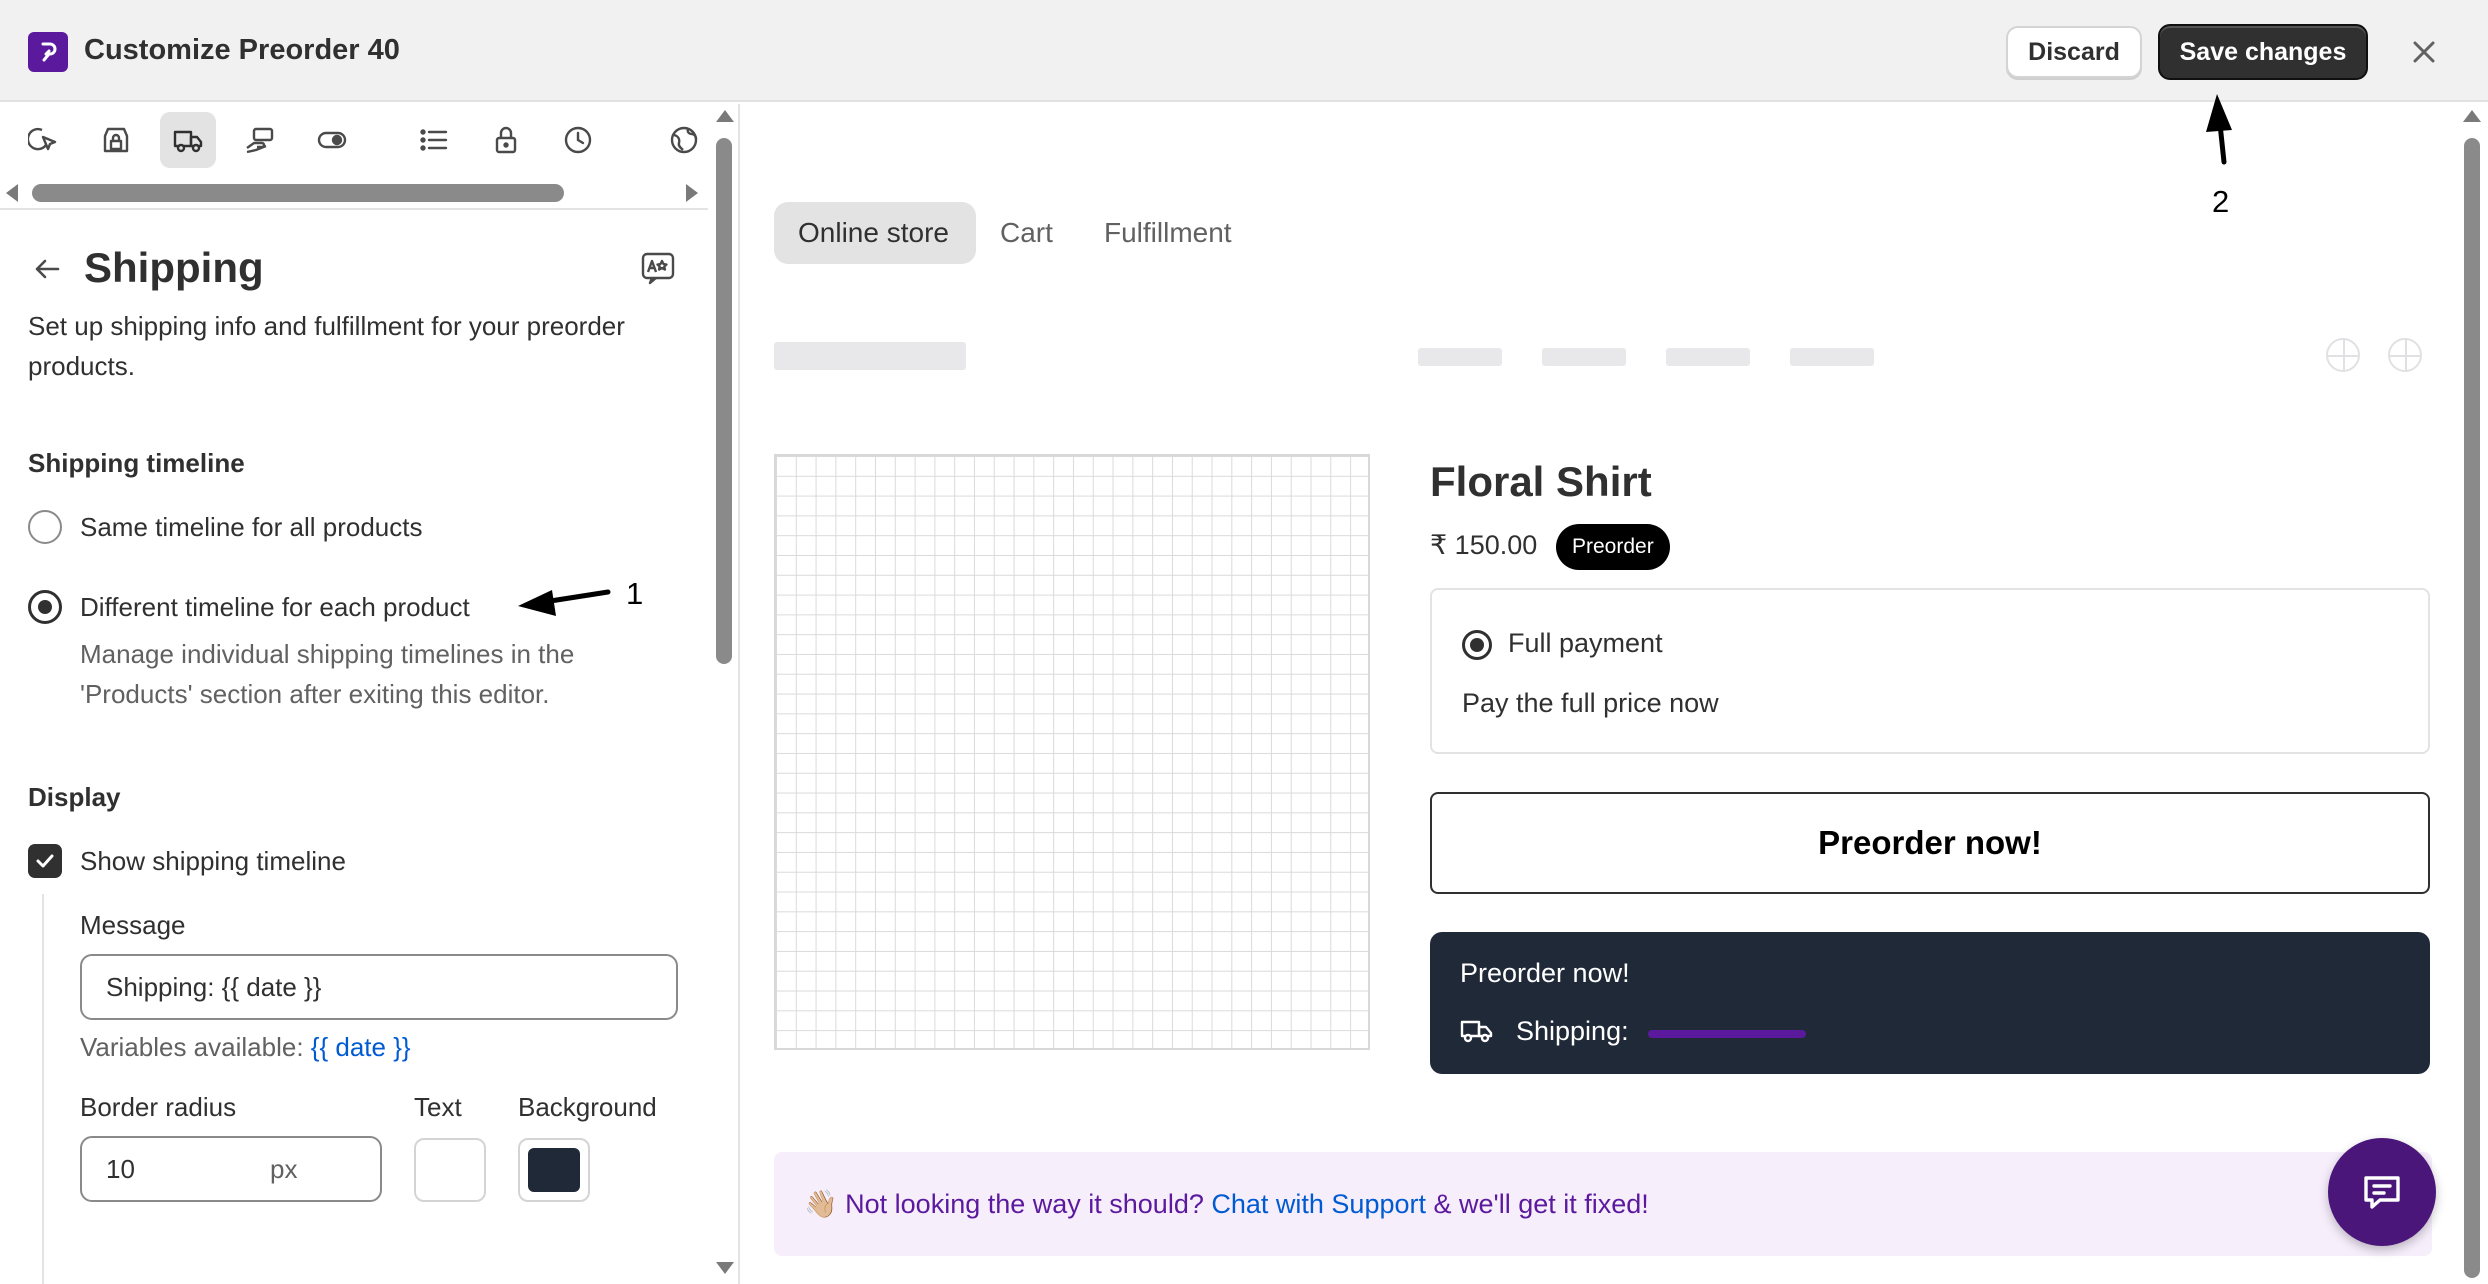 The width and height of the screenshot is (2488, 1284). I want to click on annotation-label-1: 1, so click(635, 593).